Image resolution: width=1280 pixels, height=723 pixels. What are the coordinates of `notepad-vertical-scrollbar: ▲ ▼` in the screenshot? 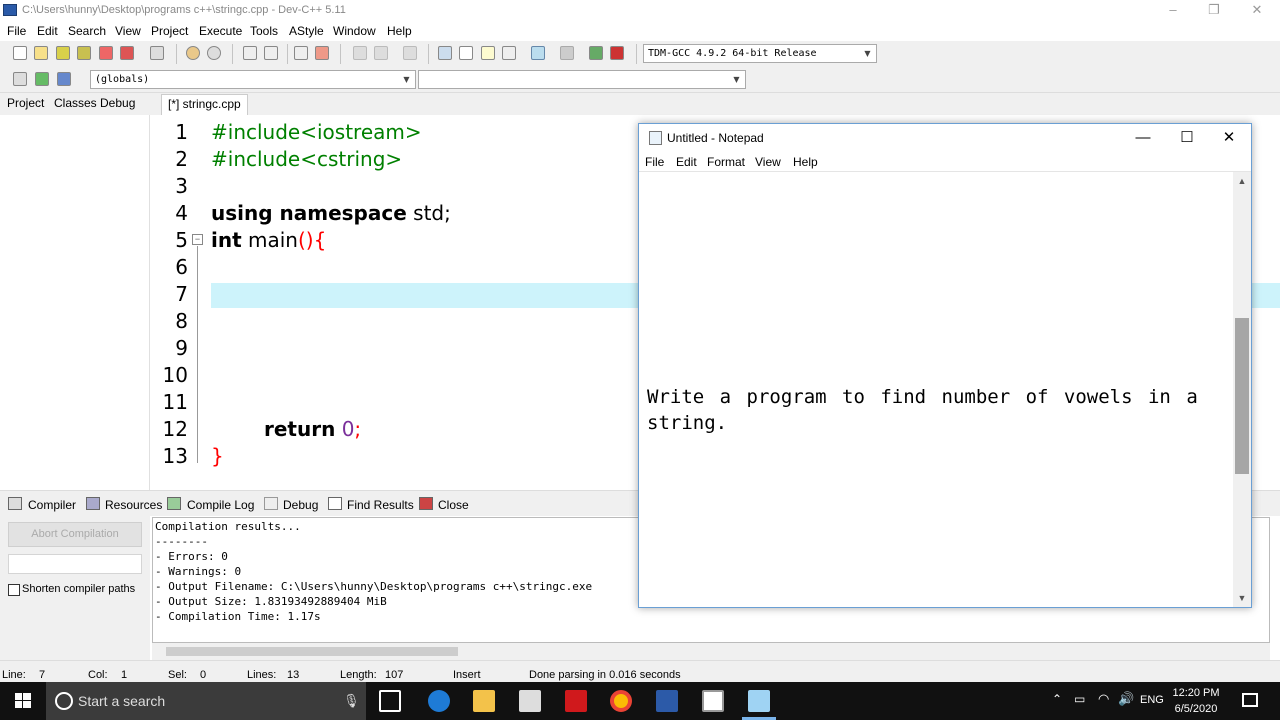 It's located at (1242, 389).